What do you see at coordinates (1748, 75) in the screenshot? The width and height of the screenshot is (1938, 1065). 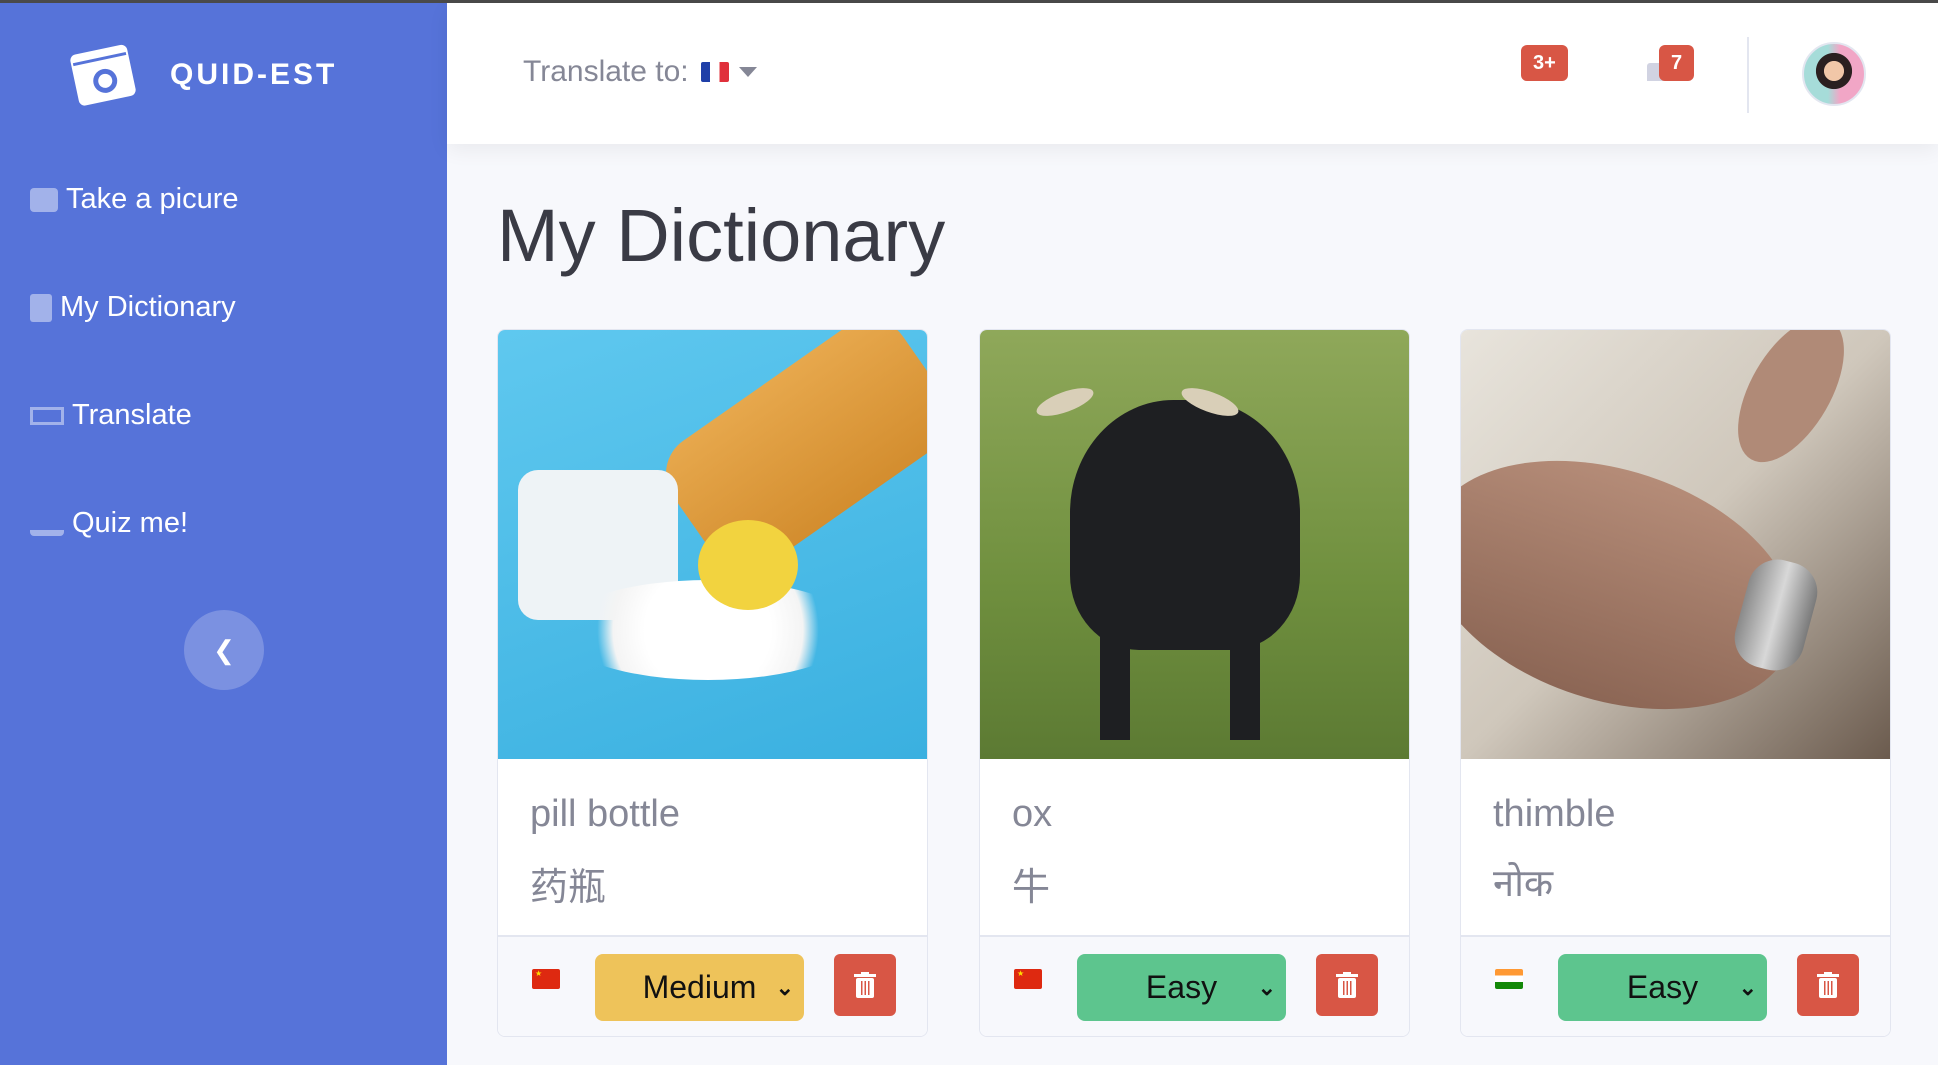 I see `divider` at bounding box center [1748, 75].